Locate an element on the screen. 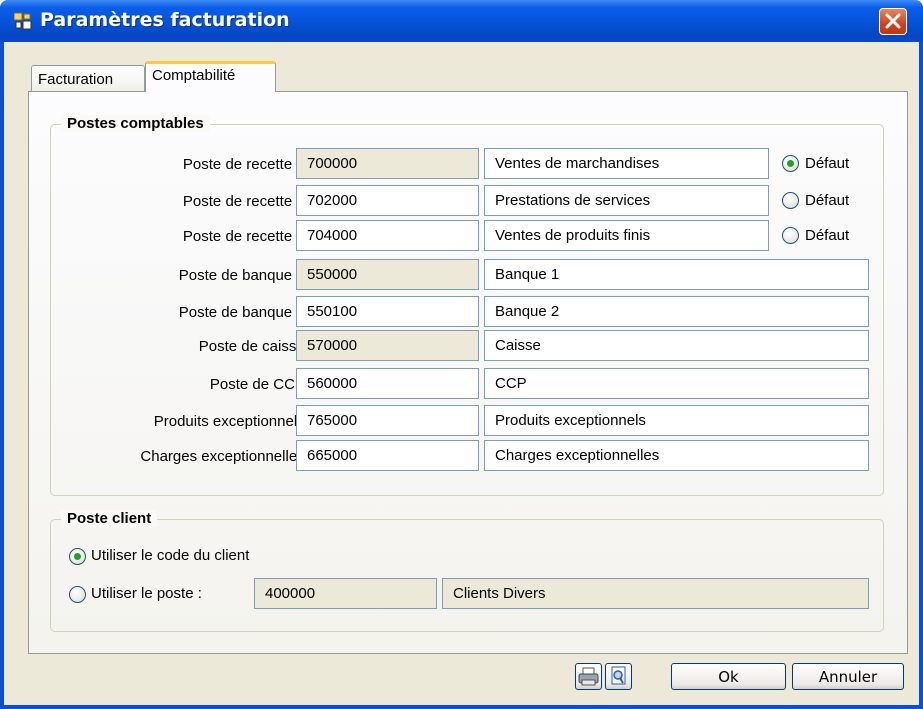 This screenshot has width=923, height=709. field-poste-banque-1-code: 550000 is located at coordinates (387, 274).